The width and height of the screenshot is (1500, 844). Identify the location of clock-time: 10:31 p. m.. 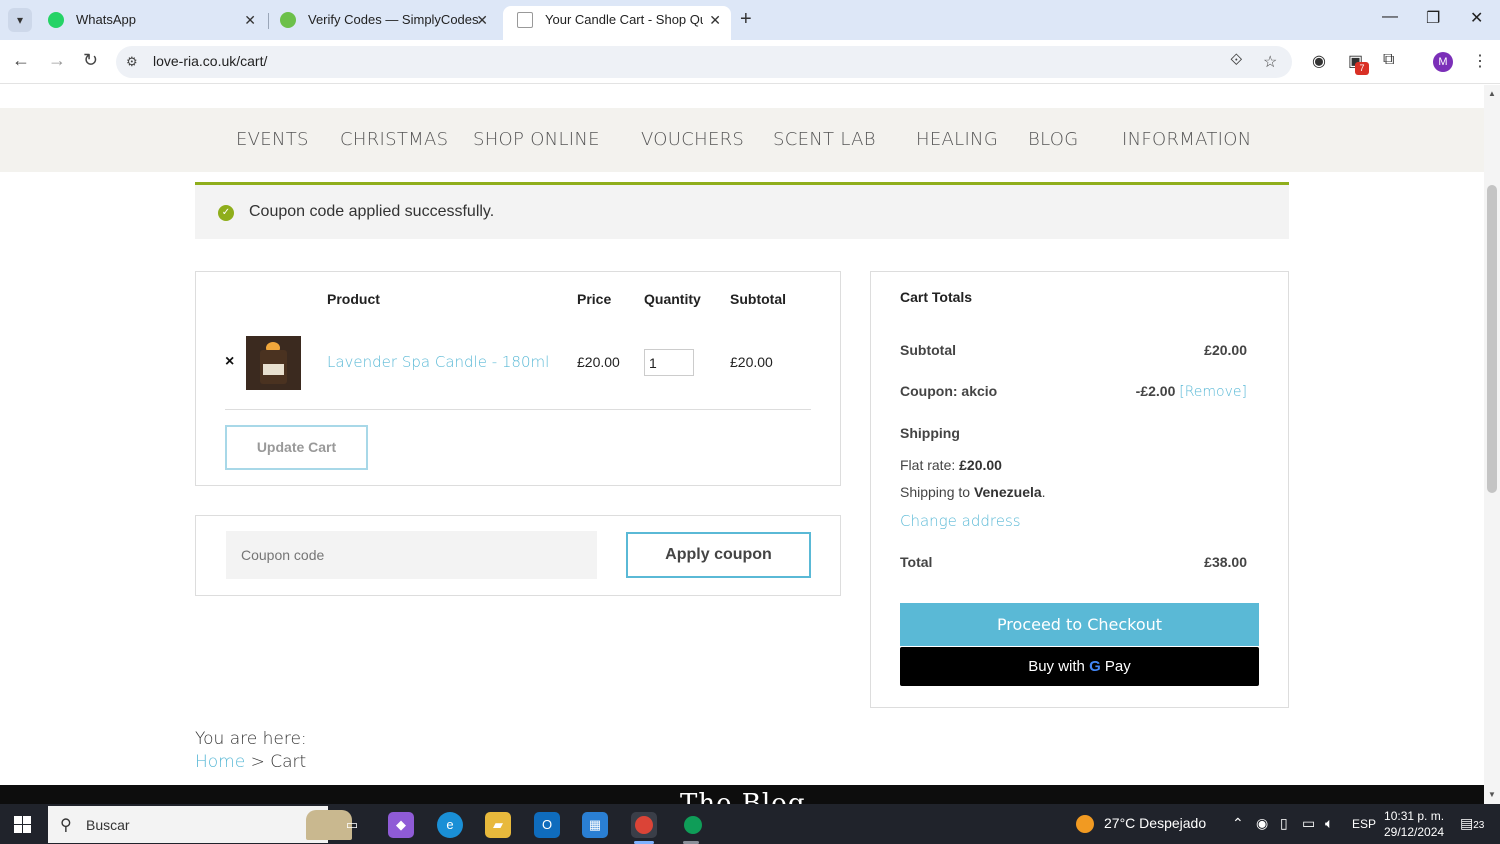
(1414, 816).